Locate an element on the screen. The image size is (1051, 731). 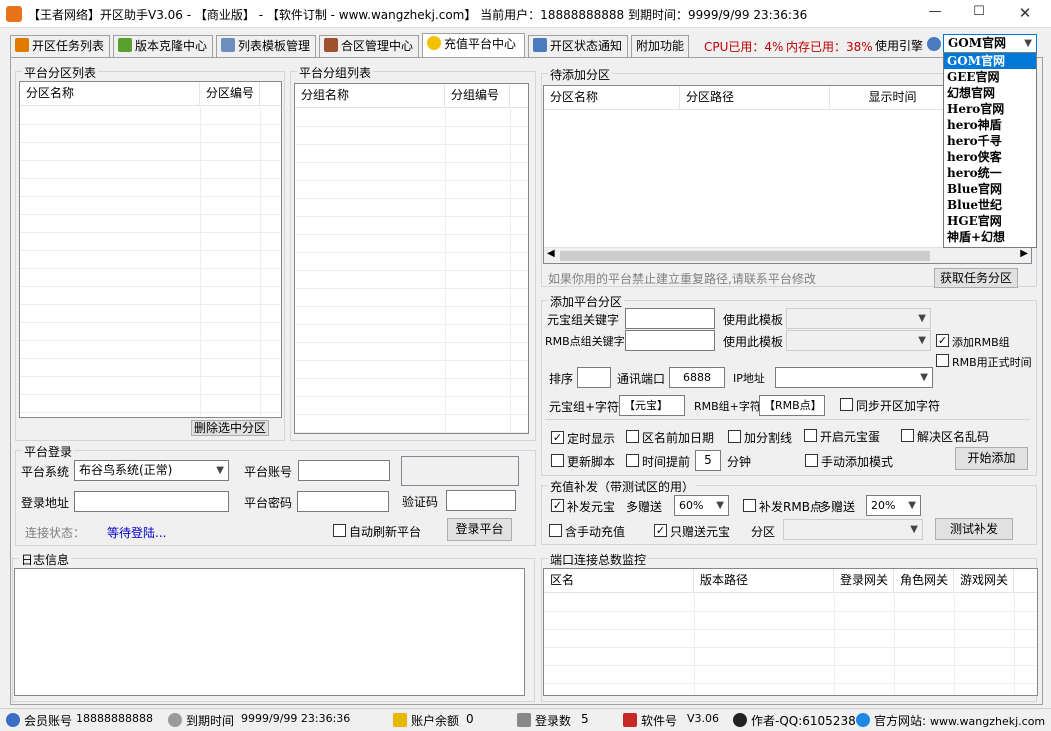
tab-merge-zone: 合区管理中心 is located at coordinates (369, 46).